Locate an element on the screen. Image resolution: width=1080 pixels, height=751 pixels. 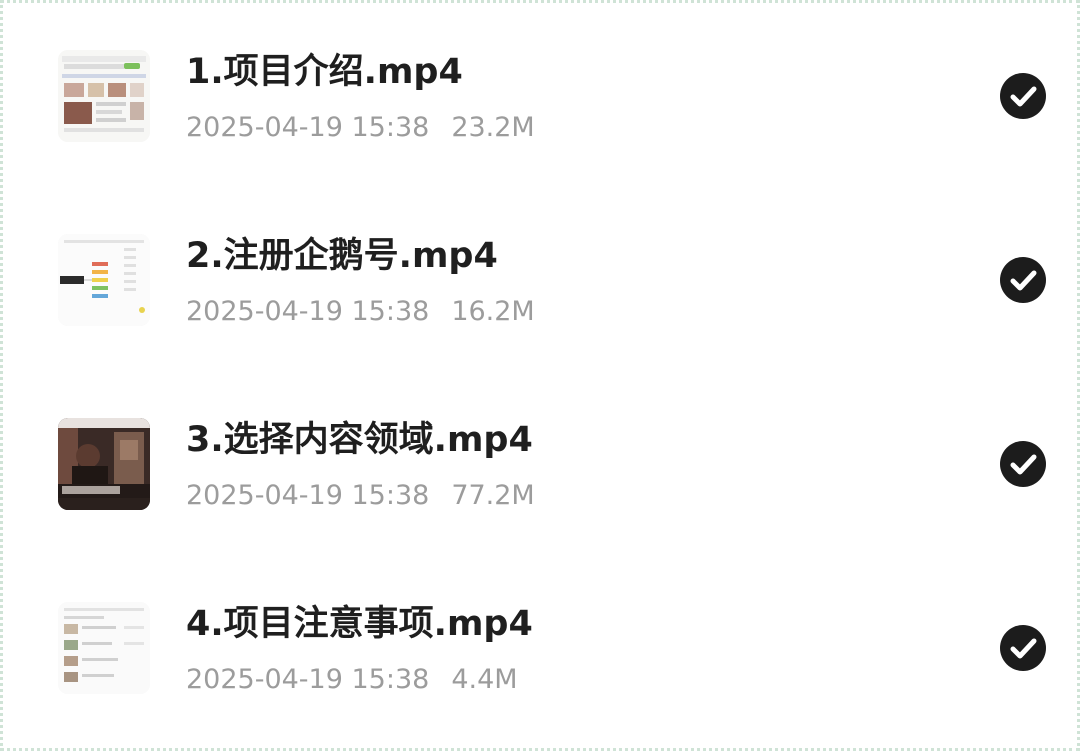
file-meta: 2025-04-19 15:38 4.4M is located at coordinates (352, 680).